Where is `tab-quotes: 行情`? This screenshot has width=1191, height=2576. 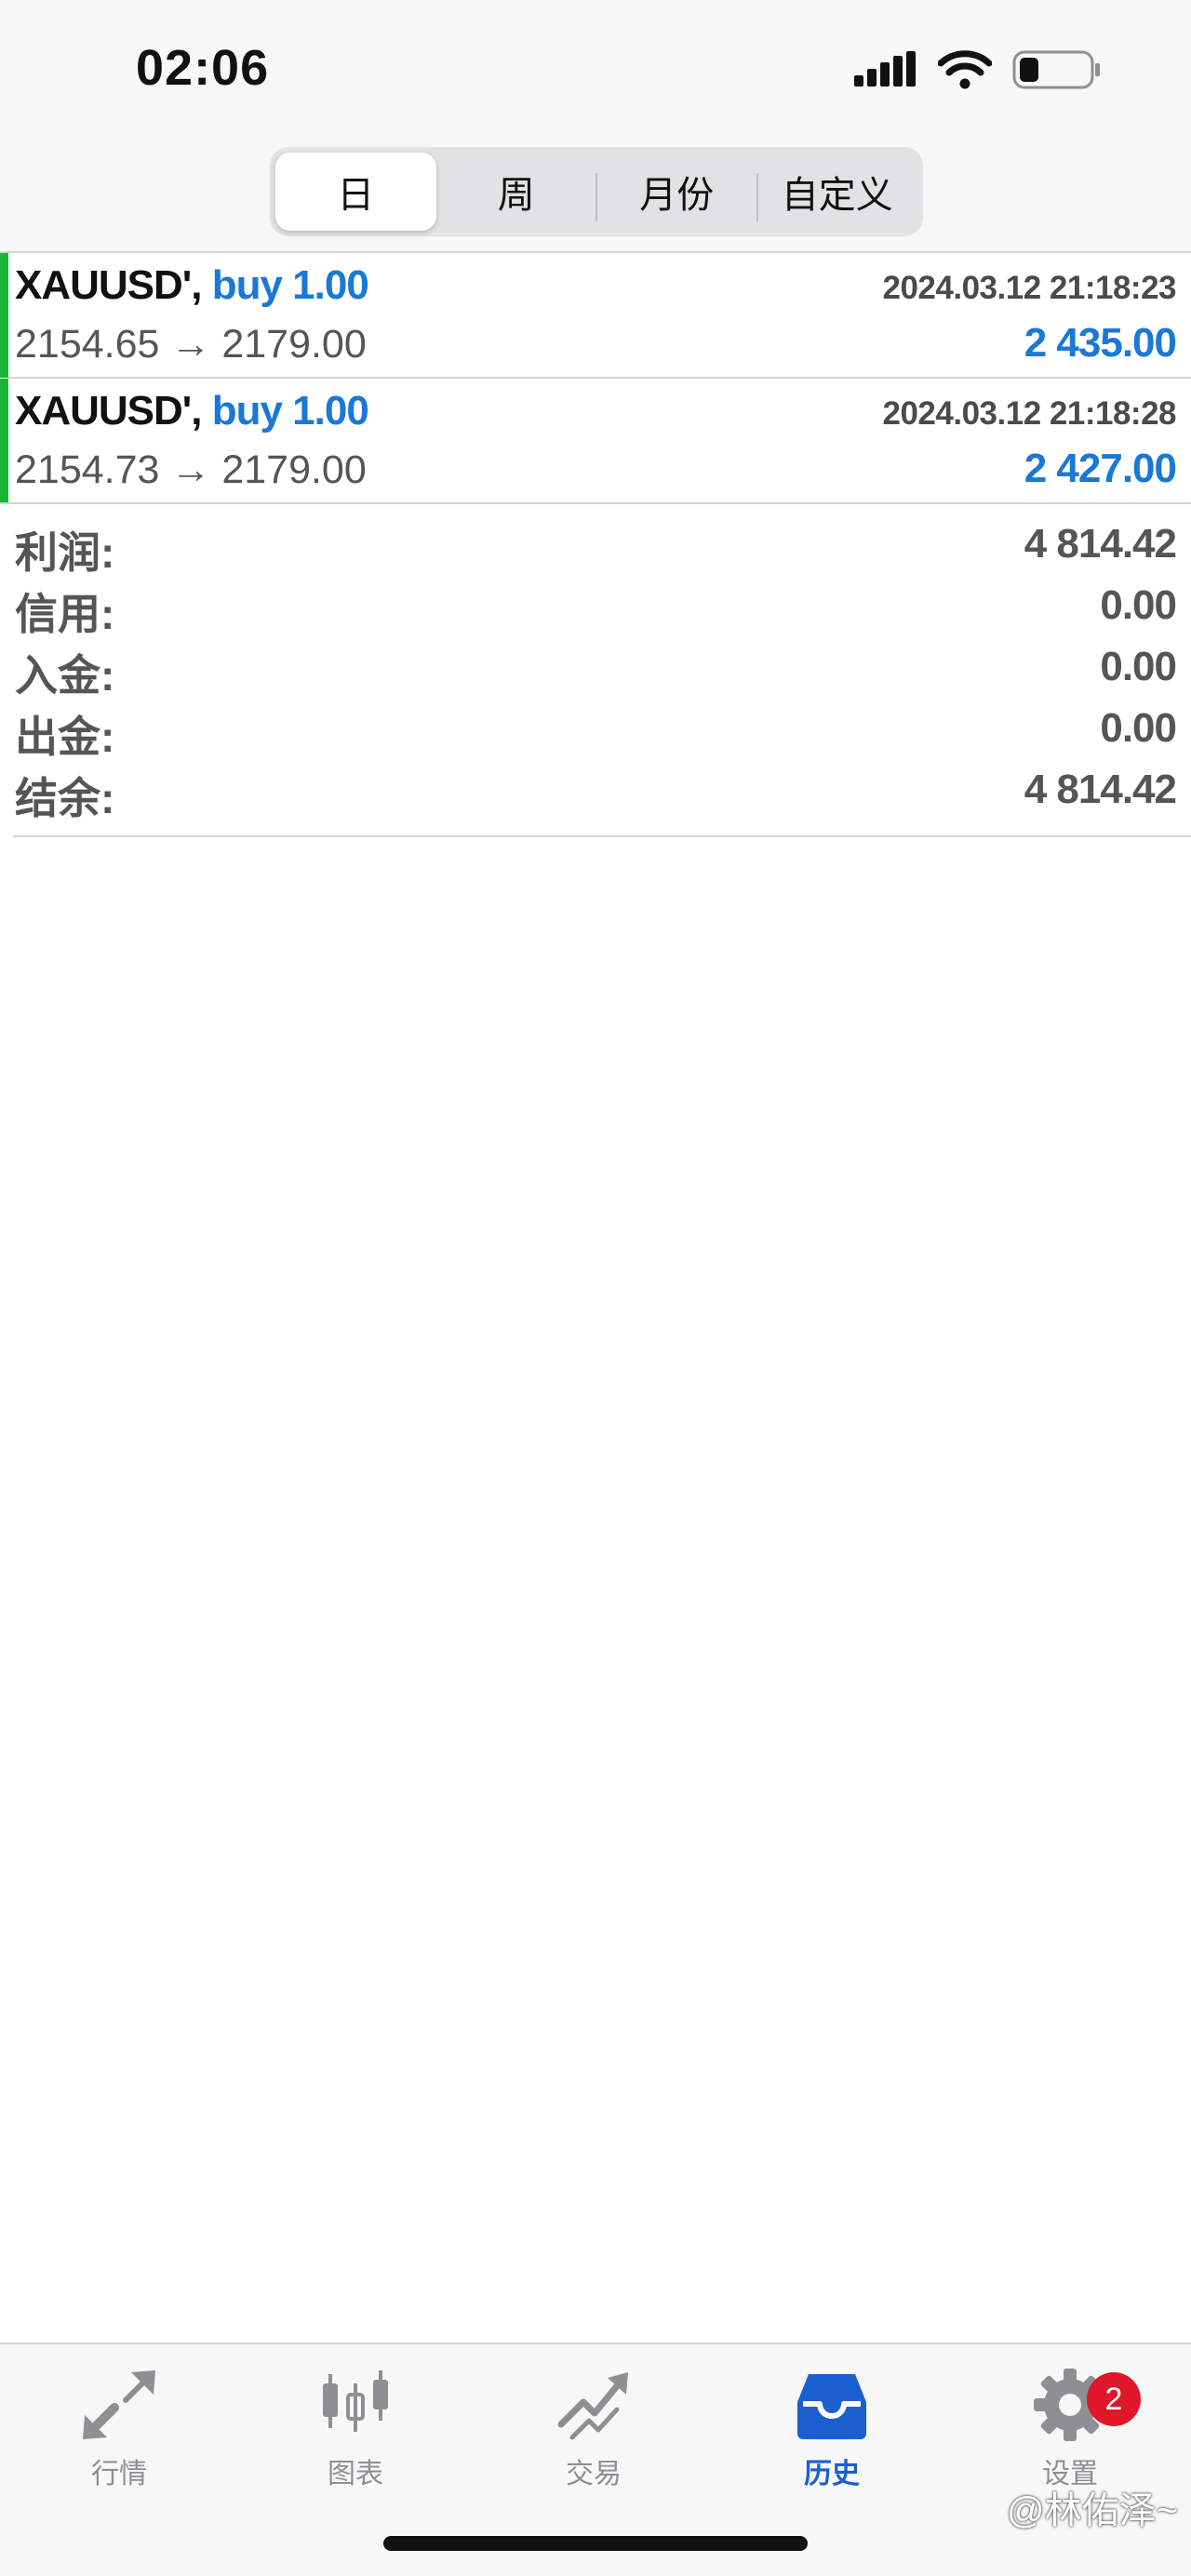
tab-quotes: 行情 is located at coordinates (119, 2433).